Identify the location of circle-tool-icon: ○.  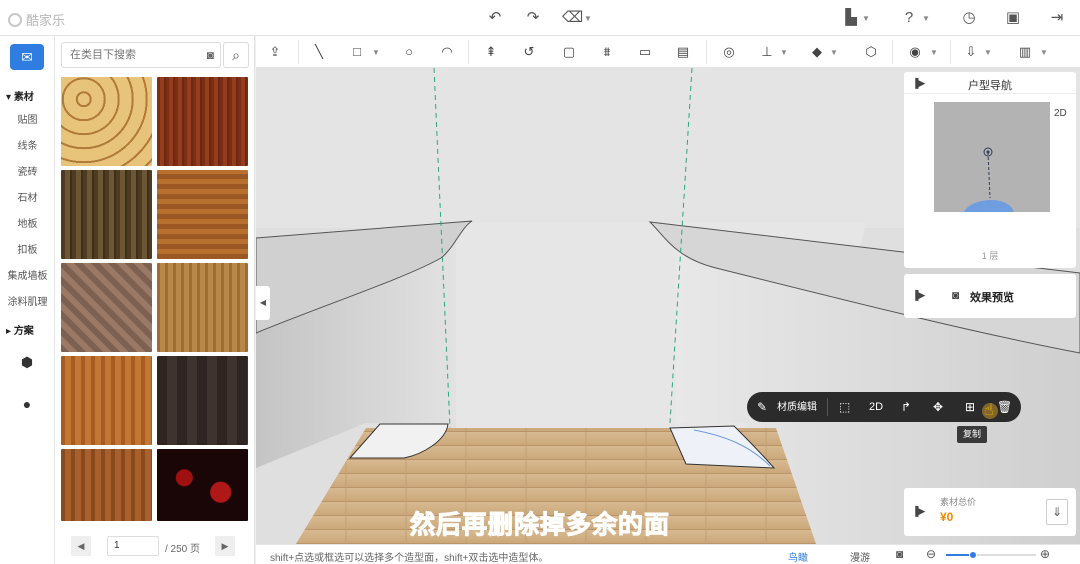
(409, 52).